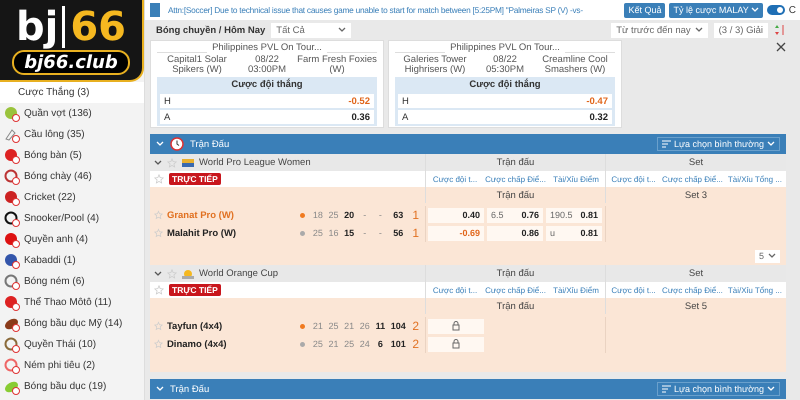 Image resolution: width=800 pixels, height=400 pixels. Describe the element at coordinates (72, 113) in the screenshot. I see `sidebar-item: Quần vợt (136)` at that location.